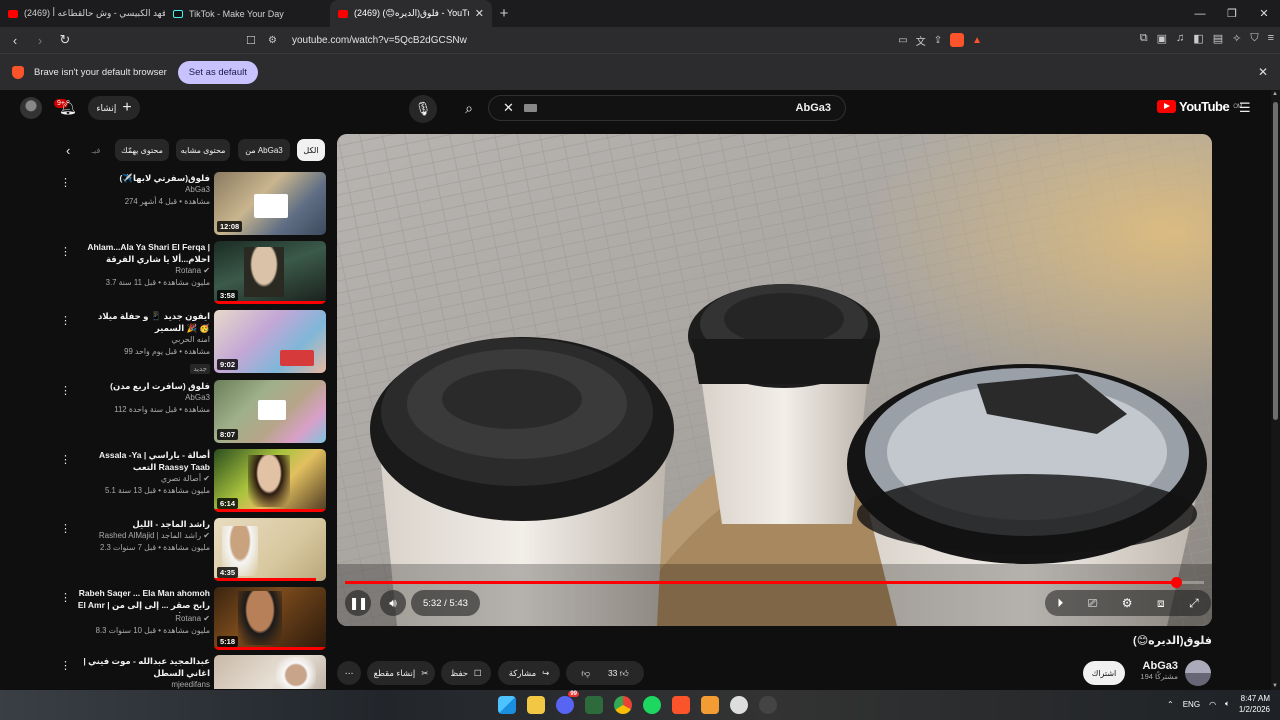 The image size is (1280, 720). What do you see at coordinates (1180, 38) in the screenshot?
I see `music-icon: ♫` at bounding box center [1180, 38].